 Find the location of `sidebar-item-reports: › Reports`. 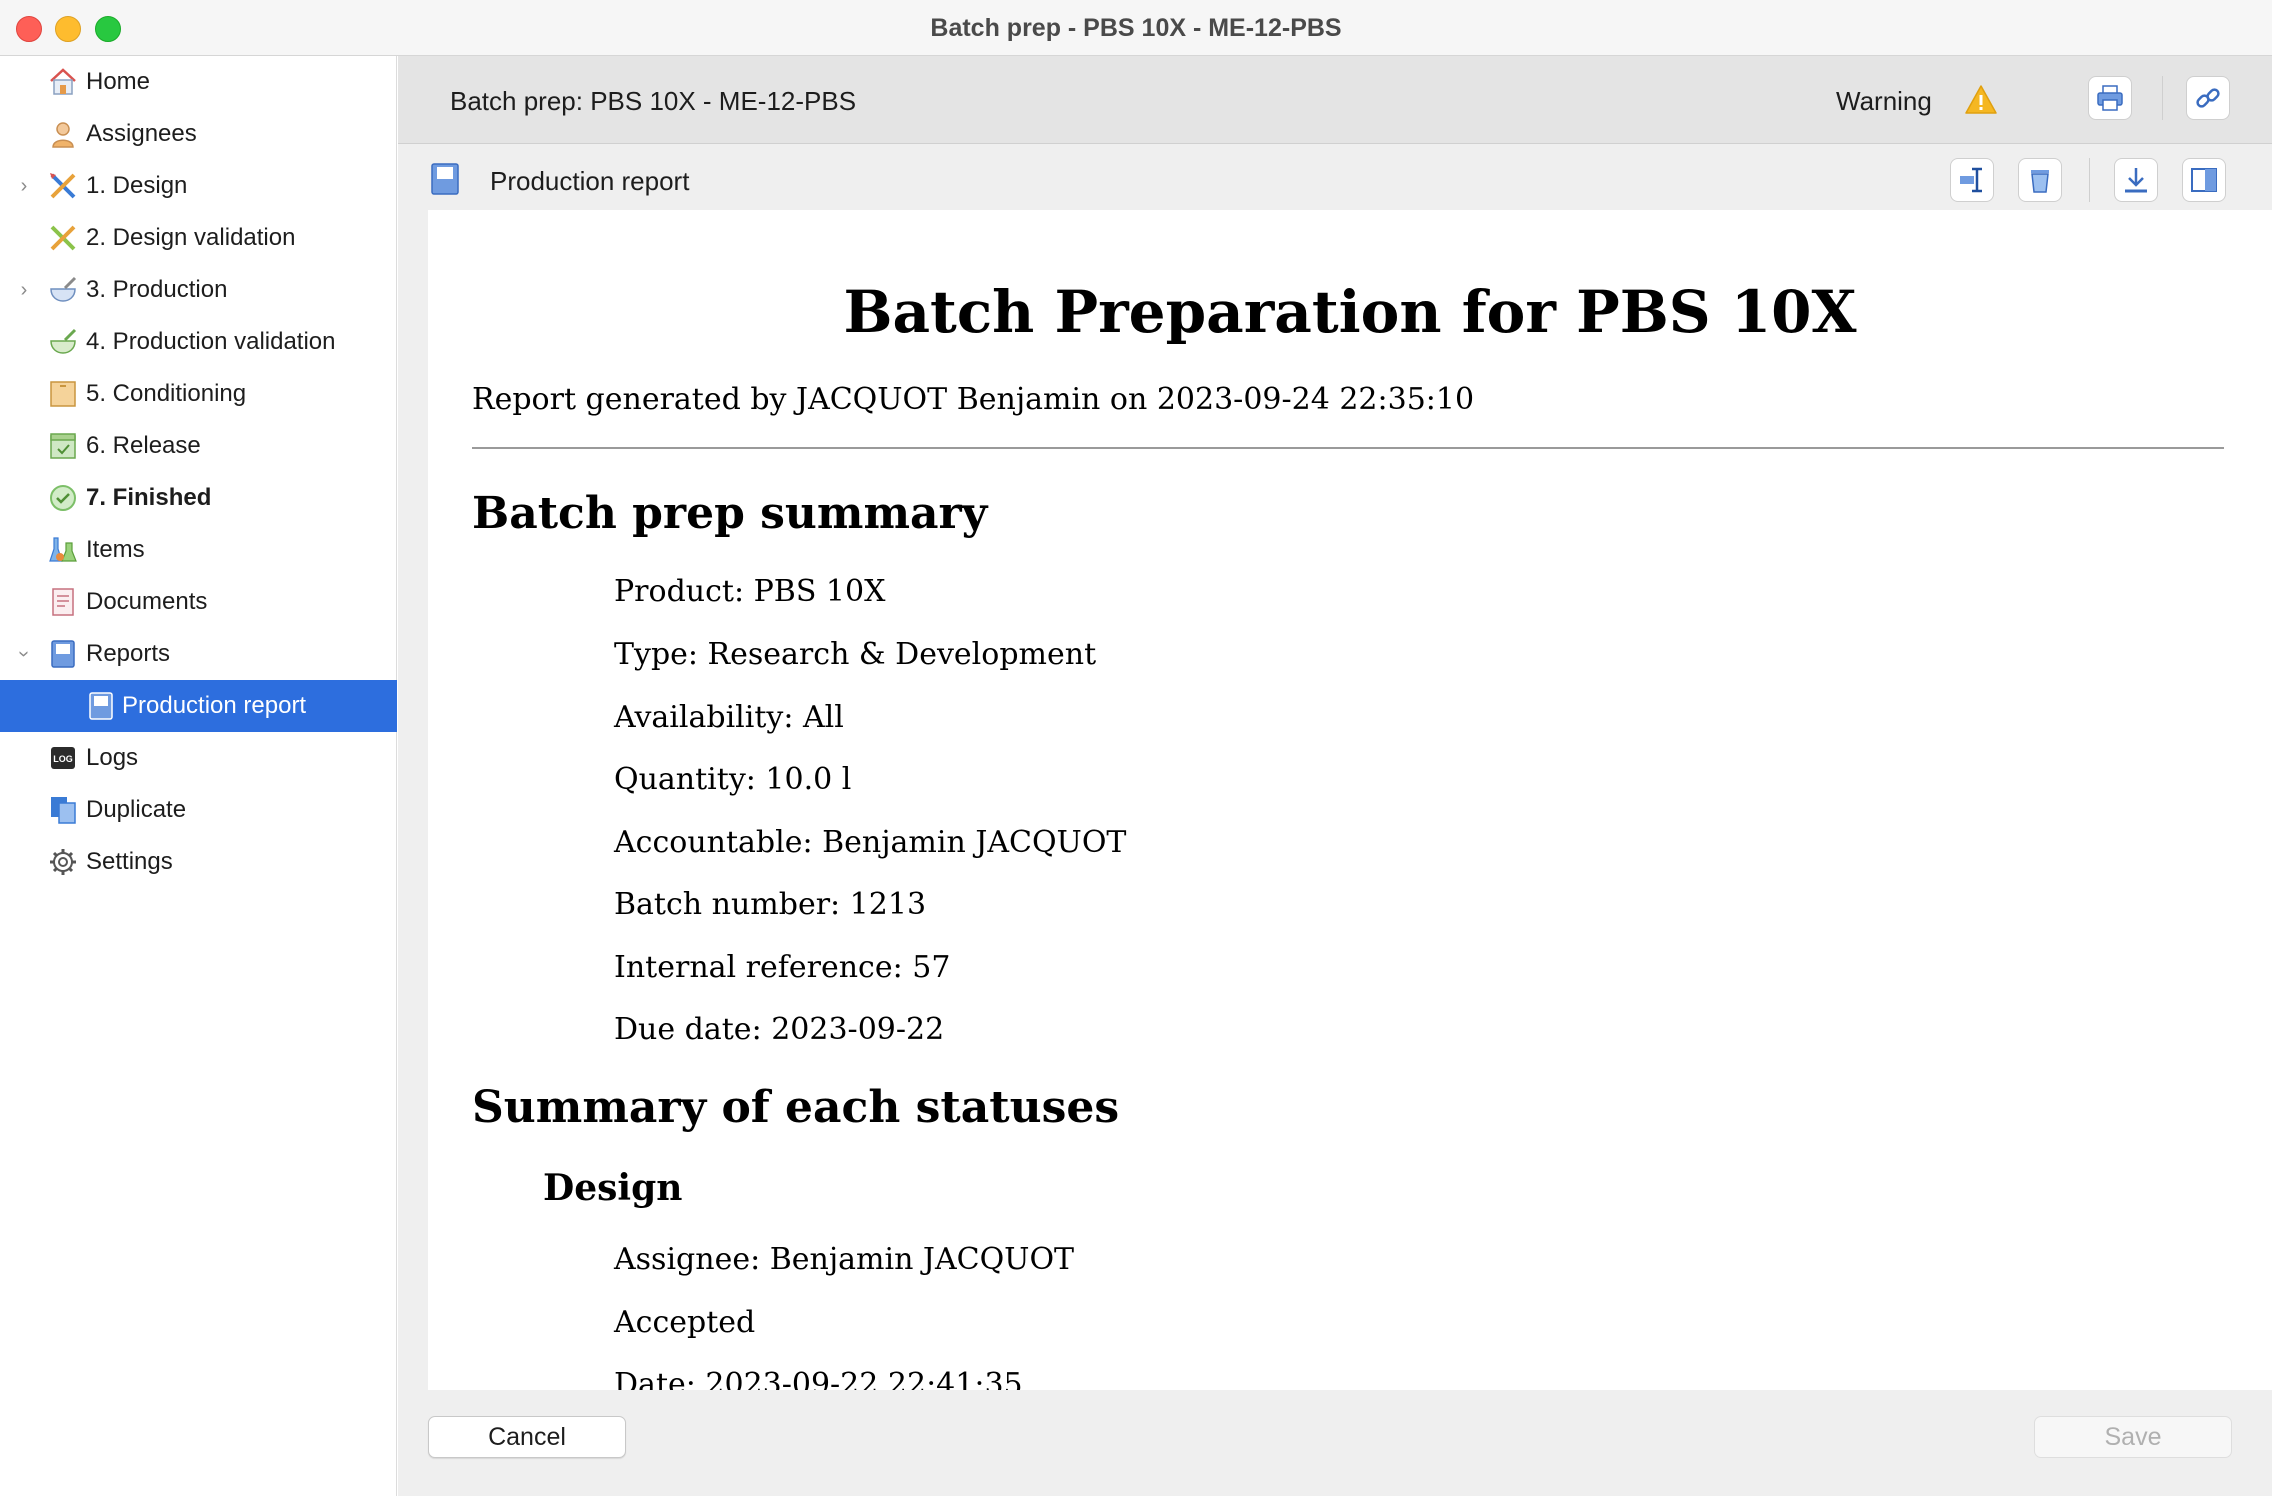

sidebar-item-reports: › Reports is located at coordinates (198, 654).